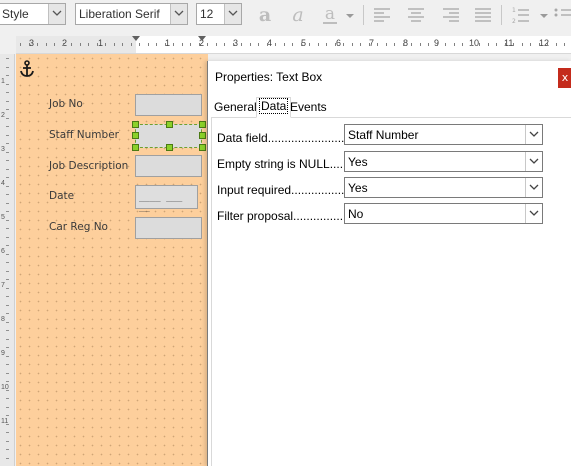 Image resolution: width=571 pixels, height=466 pixels. Describe the element at coordinates (564, 78) in the screenshot. I see `close-button: x` at that location.